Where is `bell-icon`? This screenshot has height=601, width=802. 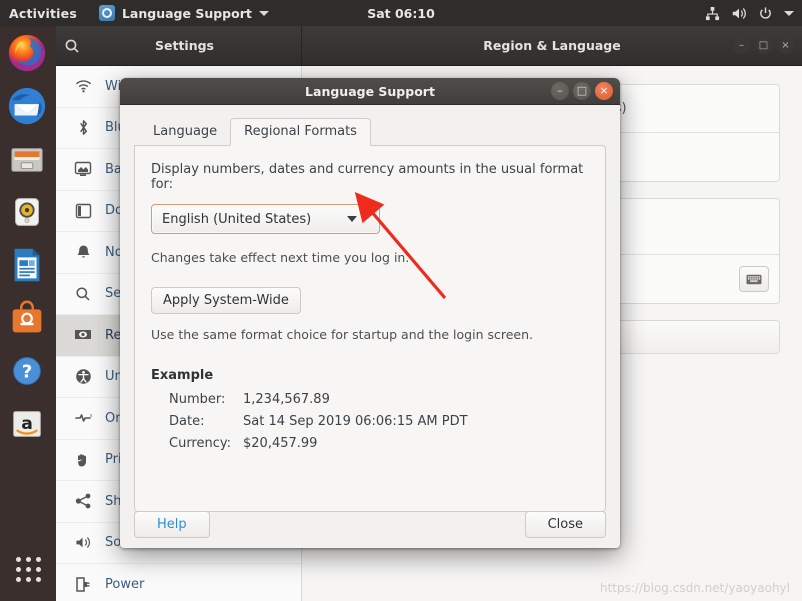
bell-icon is located at coordinates (83, 252).